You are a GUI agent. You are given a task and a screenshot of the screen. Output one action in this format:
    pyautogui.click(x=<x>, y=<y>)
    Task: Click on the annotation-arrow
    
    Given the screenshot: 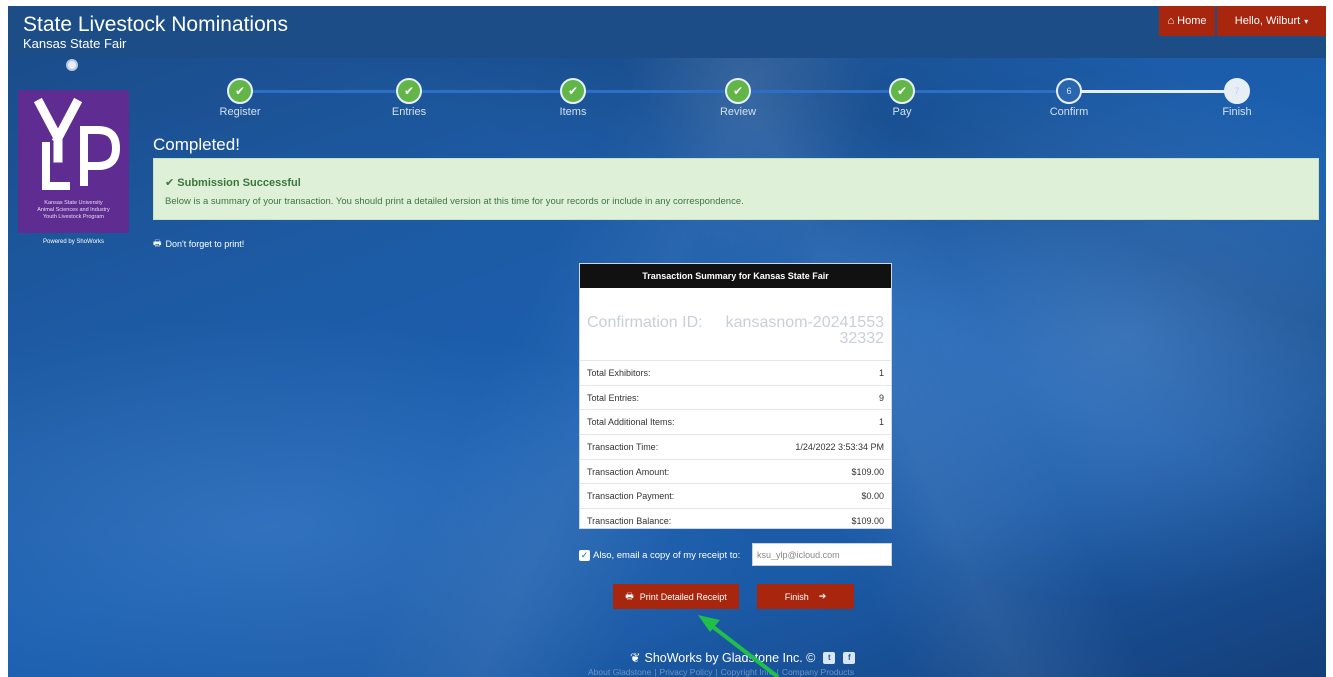 What is the action you would take?
    pyautogui.click(x=739, y=646)
    